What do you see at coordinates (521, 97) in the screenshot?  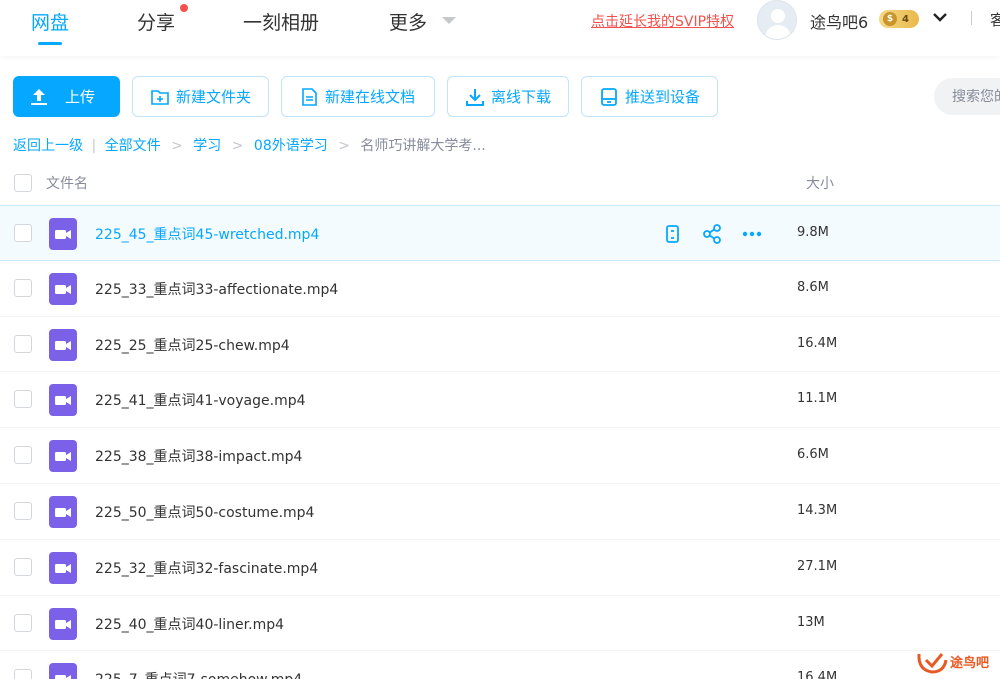 I see `offline-download-label: 离线下载` at bounding box center [521, 97].